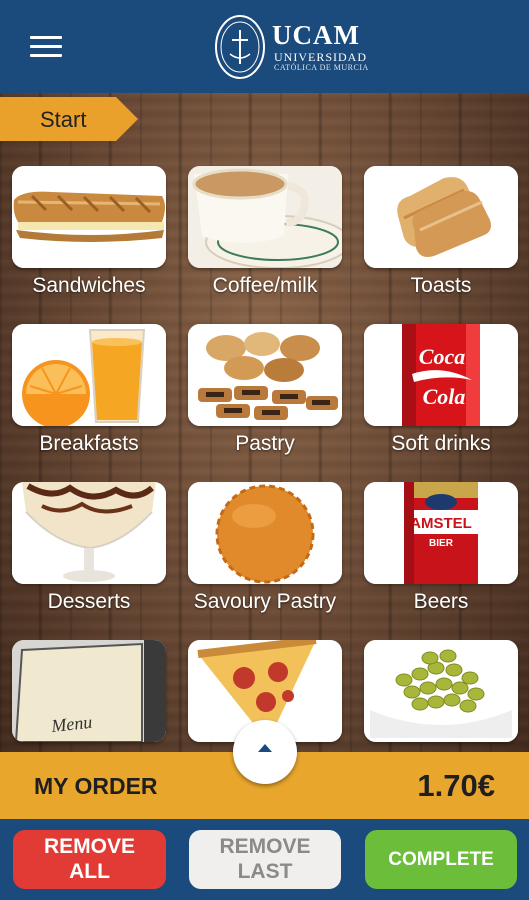 The height and width of the screenshot is (900, 529). I want to click on category-savoury-pastry: Savoury Pastry, so click(265, 548).